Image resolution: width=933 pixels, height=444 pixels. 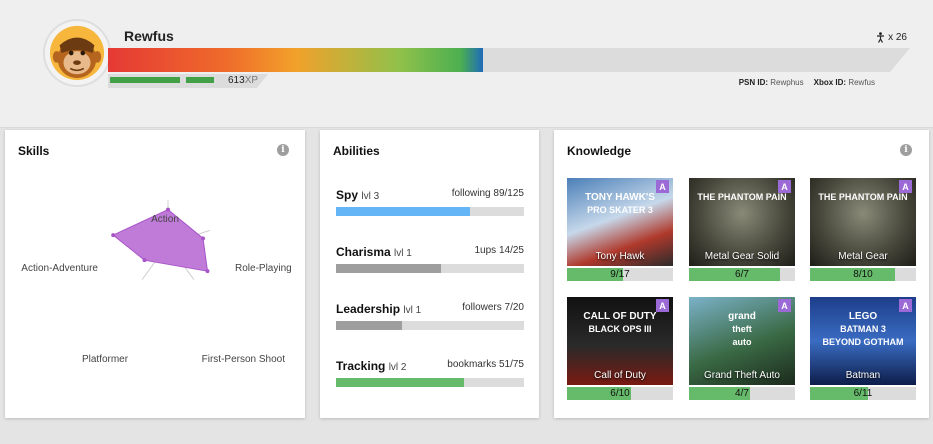 I want to click on ability-stat: bookmarks 51/75, so click(x=485, y=364).